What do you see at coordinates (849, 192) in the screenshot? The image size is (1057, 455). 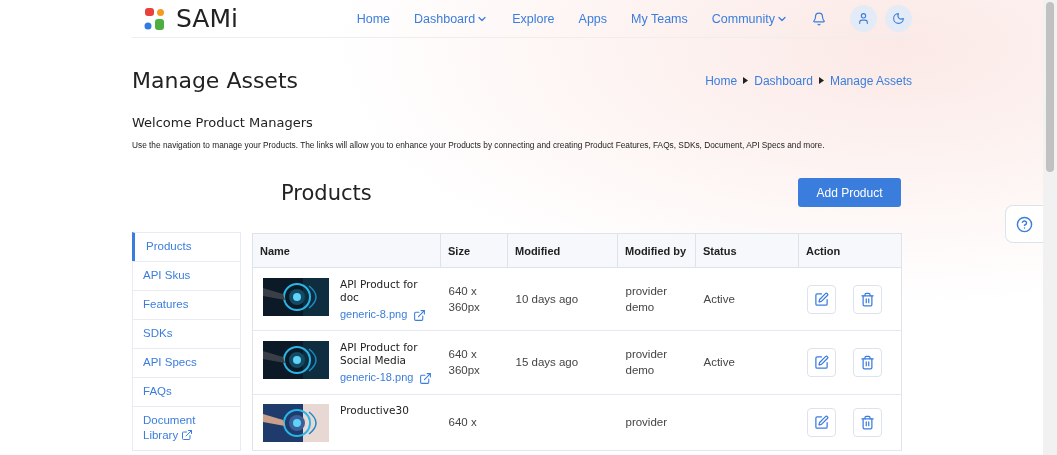 I see `add-product-button: Add Product` at bounding box center [849, 192].